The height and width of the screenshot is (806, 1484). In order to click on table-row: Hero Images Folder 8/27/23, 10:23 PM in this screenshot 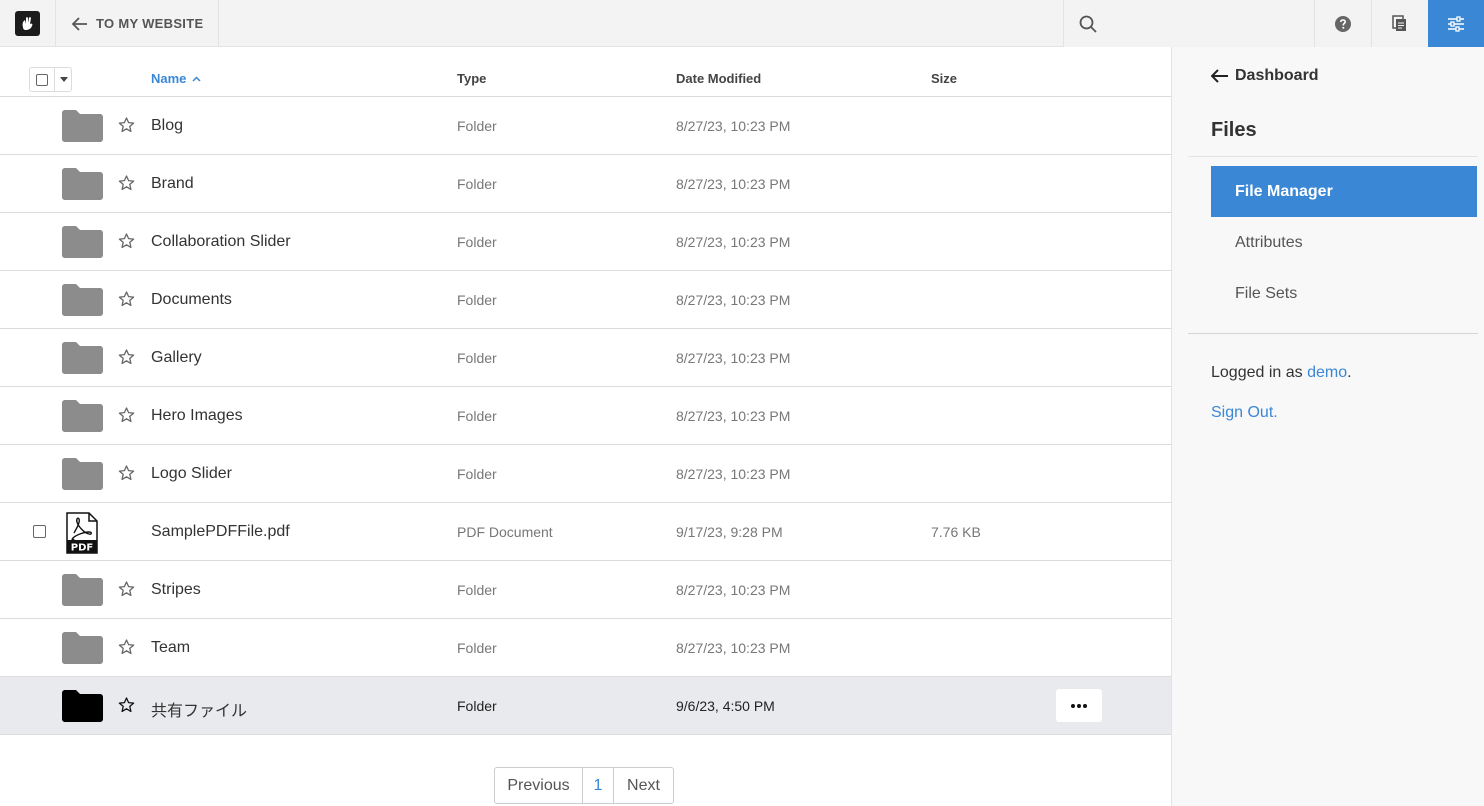, I will do `click(585, 416)`.